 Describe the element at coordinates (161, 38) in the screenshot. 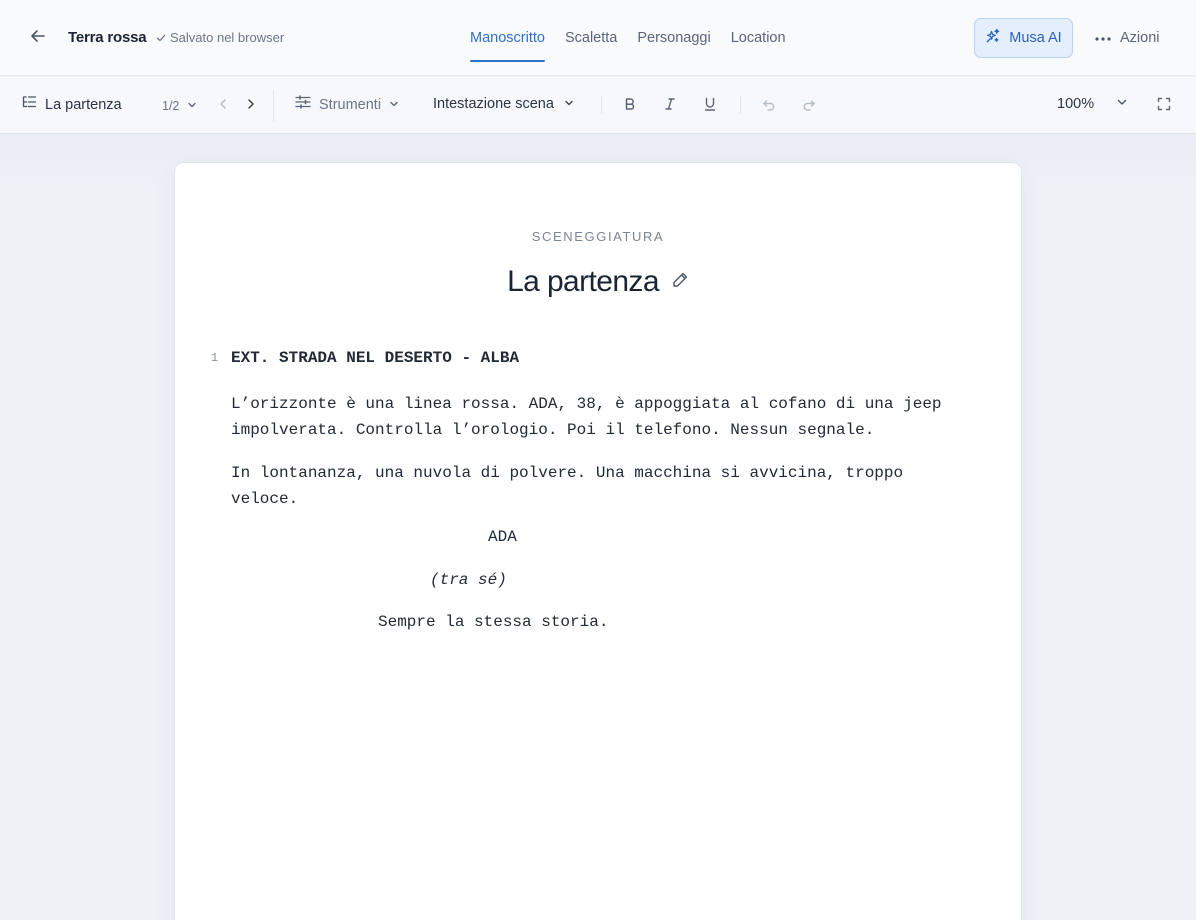

I see `check-icon` at that location.